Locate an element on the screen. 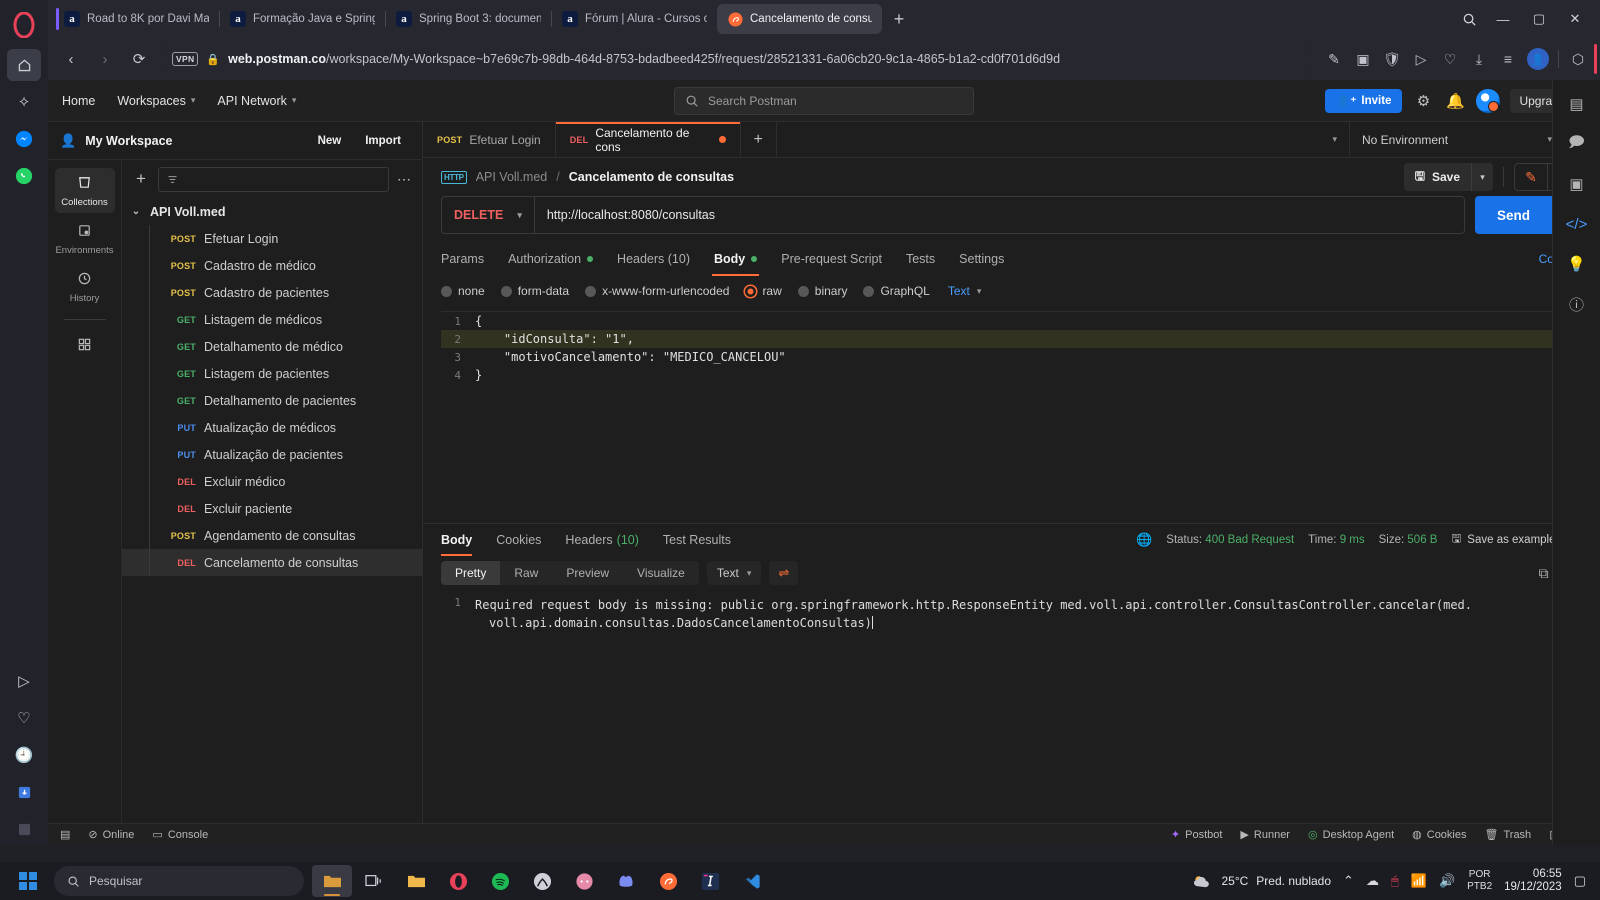 This screenshot has height=900, width=1600. keyboard-language: POR PTB2 is located at coordinates (1479, 881).